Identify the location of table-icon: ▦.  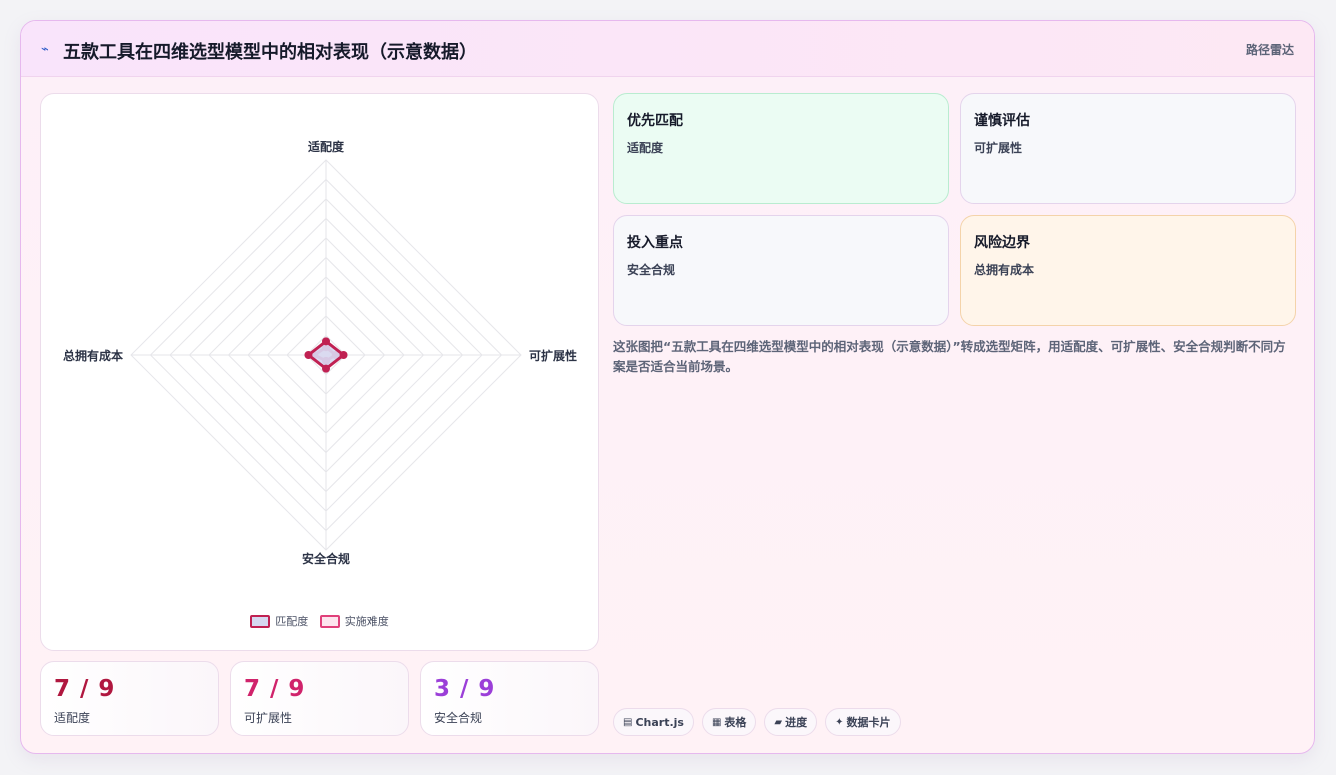
(716, 722).